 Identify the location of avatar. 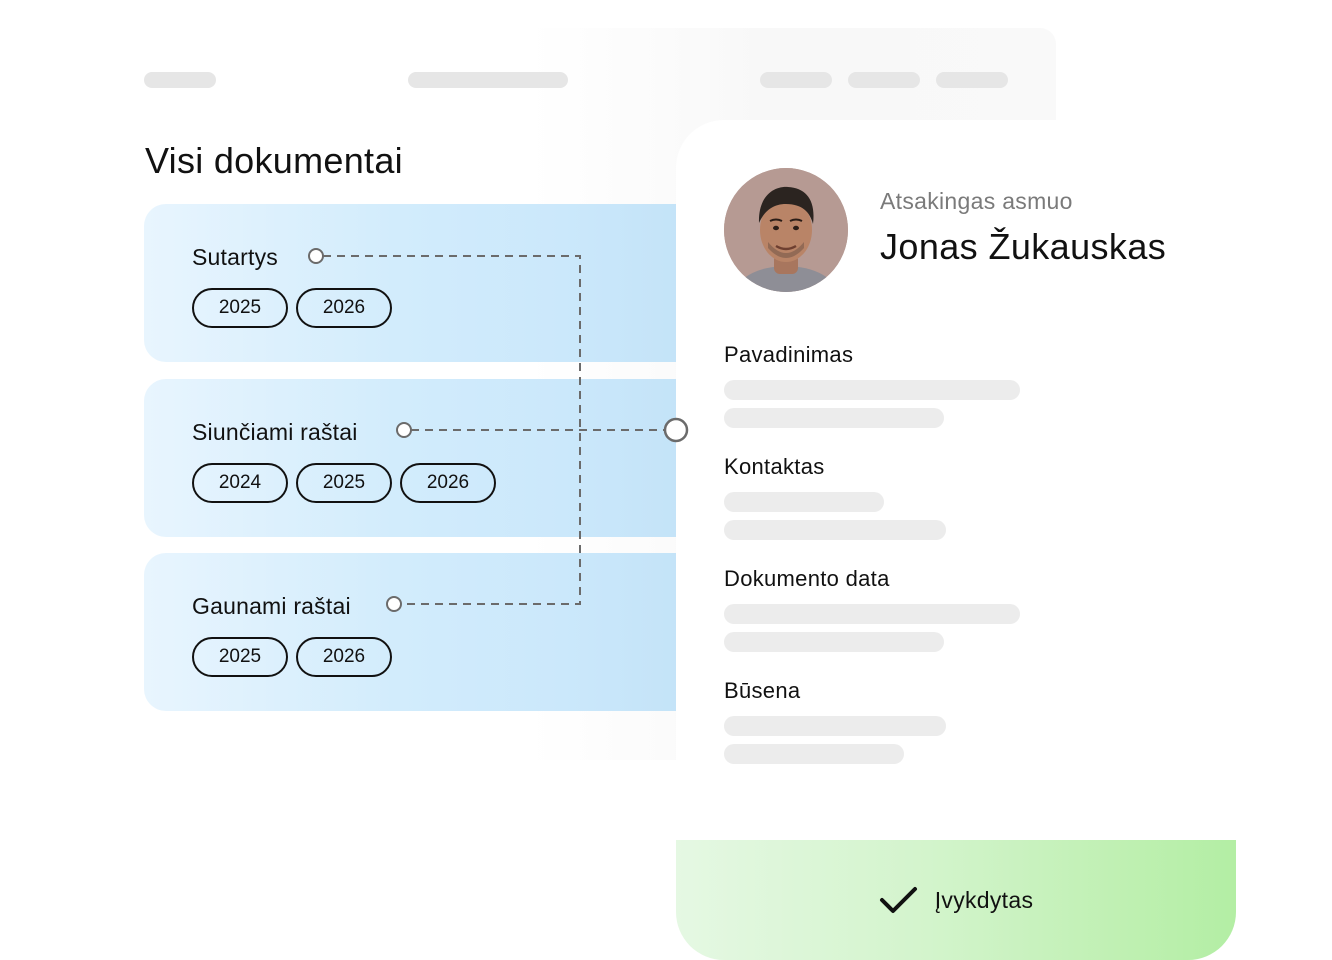
(786, 230).